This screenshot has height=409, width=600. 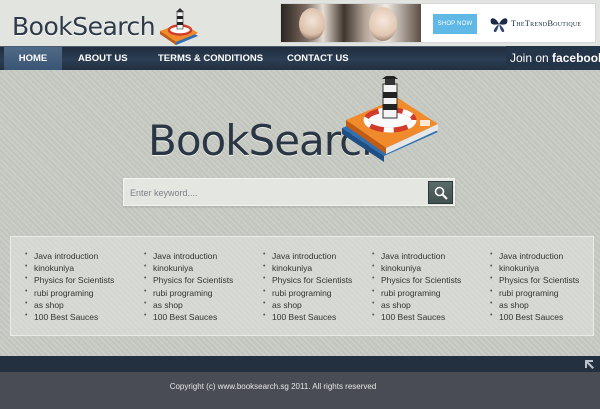 I want to click on hero-logo: BookSearch, so click(x=298, y=126).